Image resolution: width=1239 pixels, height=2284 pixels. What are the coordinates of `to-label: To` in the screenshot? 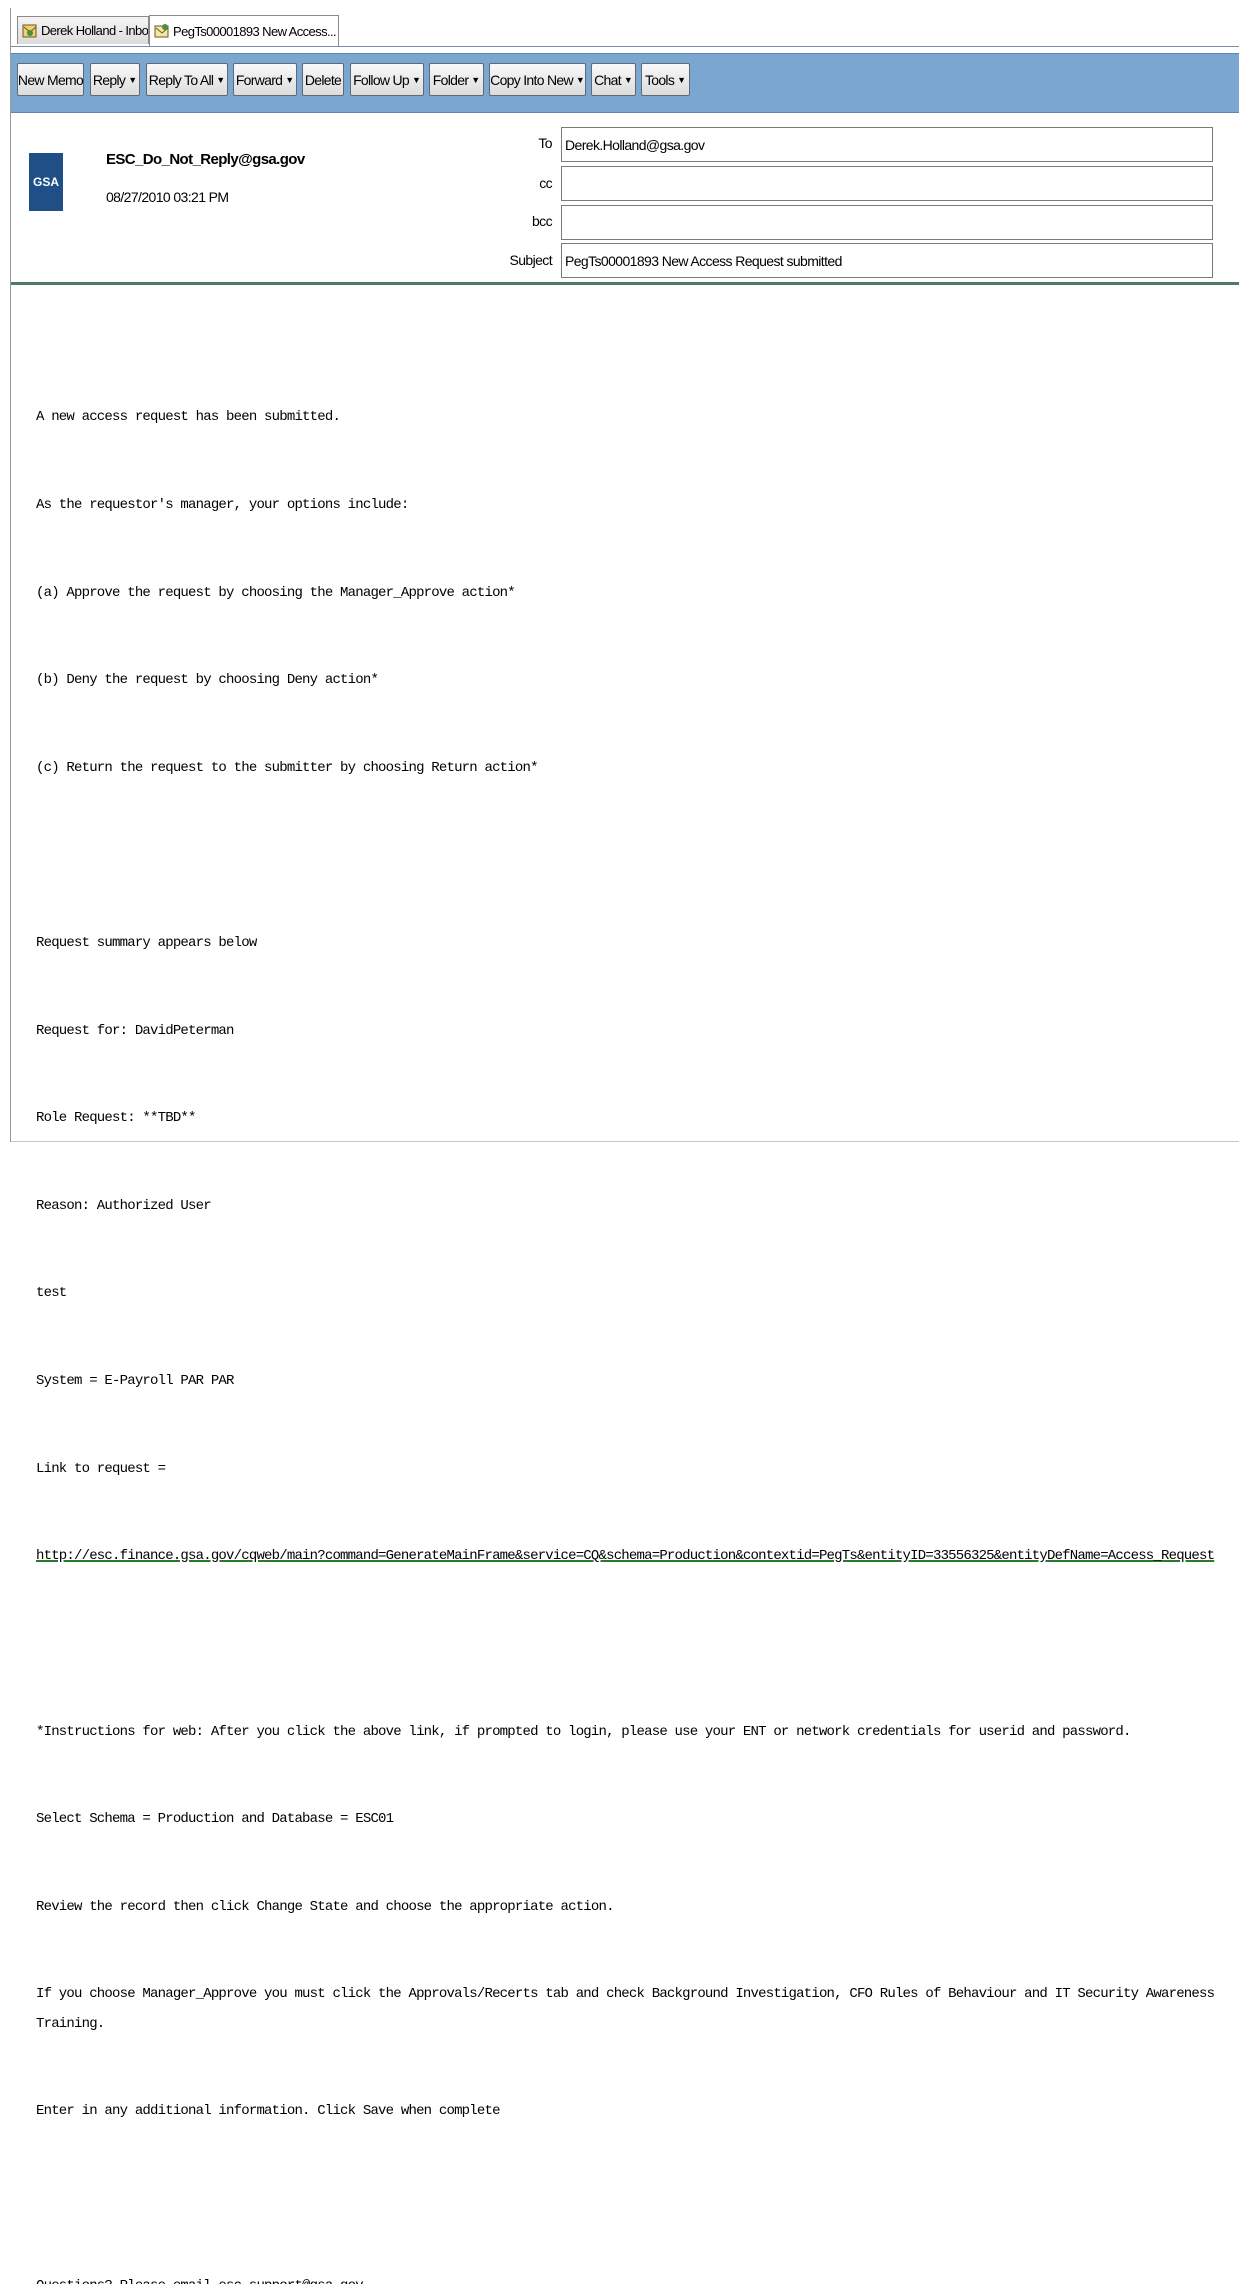 It's located at (545, 143).